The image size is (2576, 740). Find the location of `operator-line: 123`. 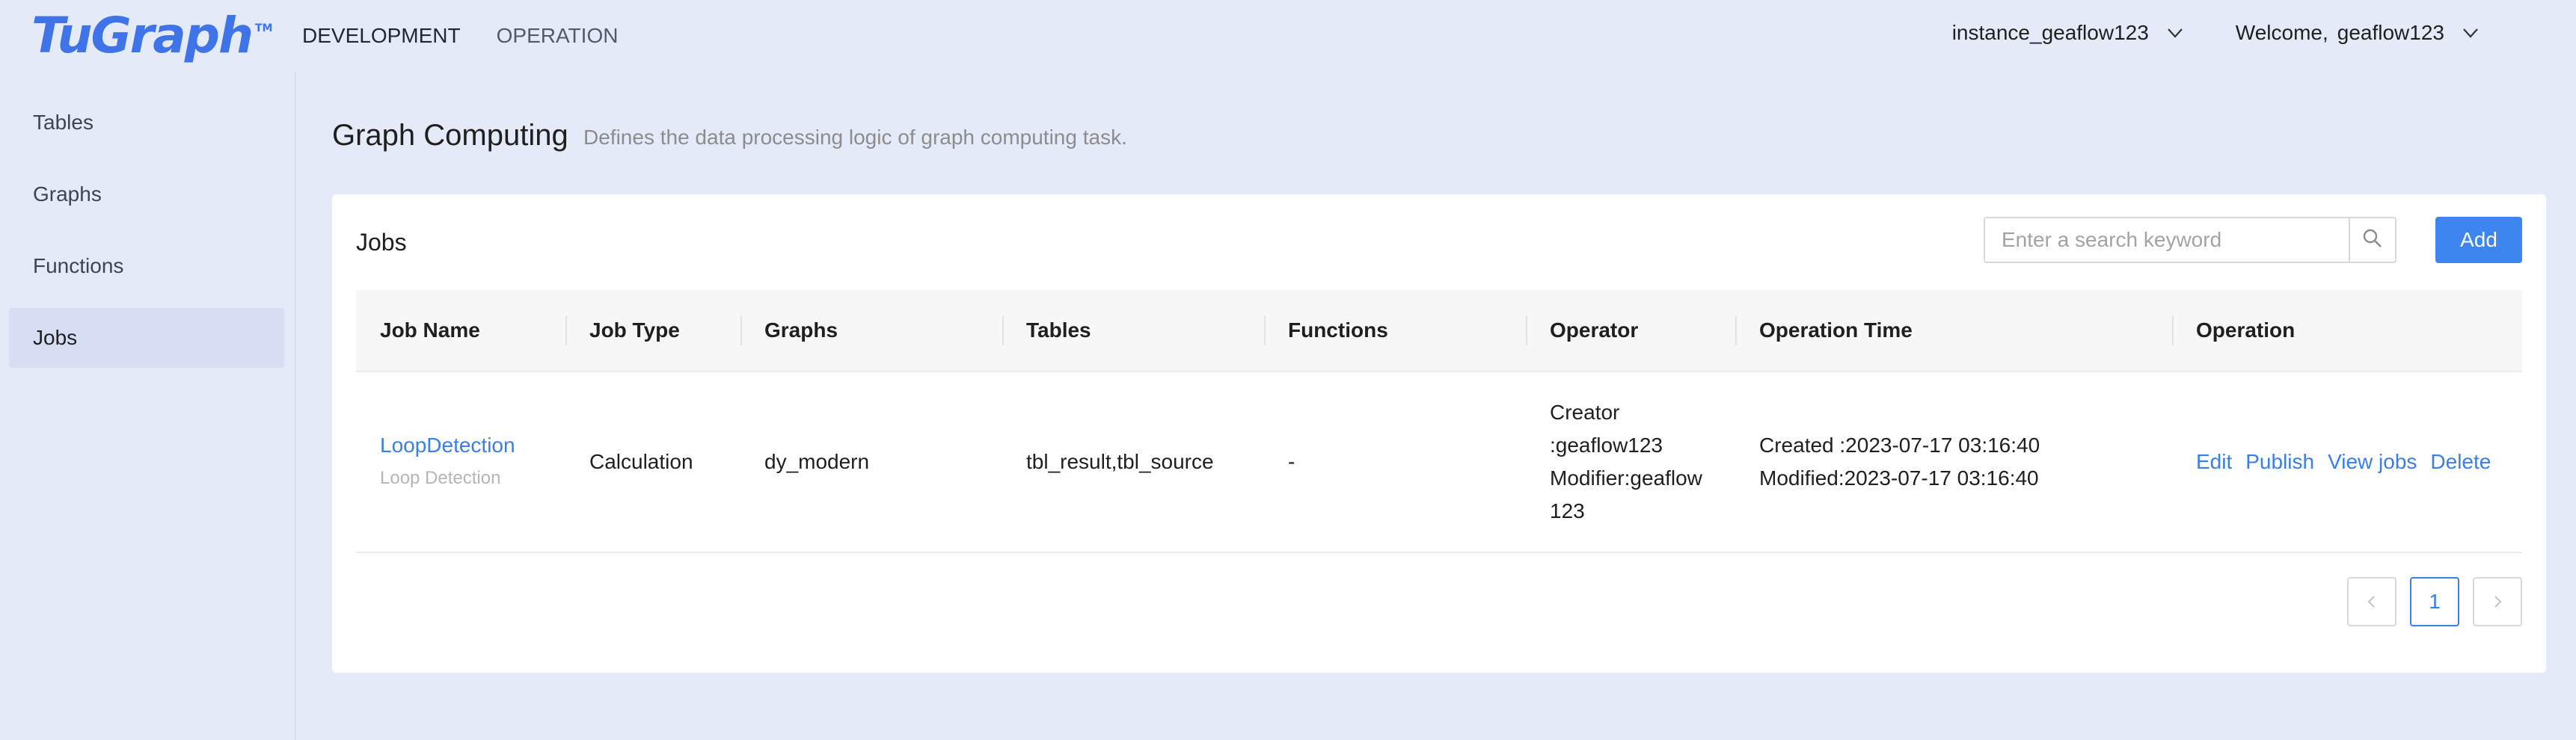

operator-line: 123 is located at coordinates (1567, 511).